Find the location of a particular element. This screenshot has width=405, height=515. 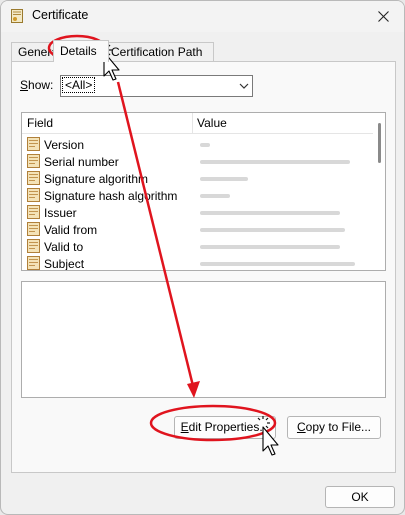

show-label-rest: how: is located at coordinates (41, 85).